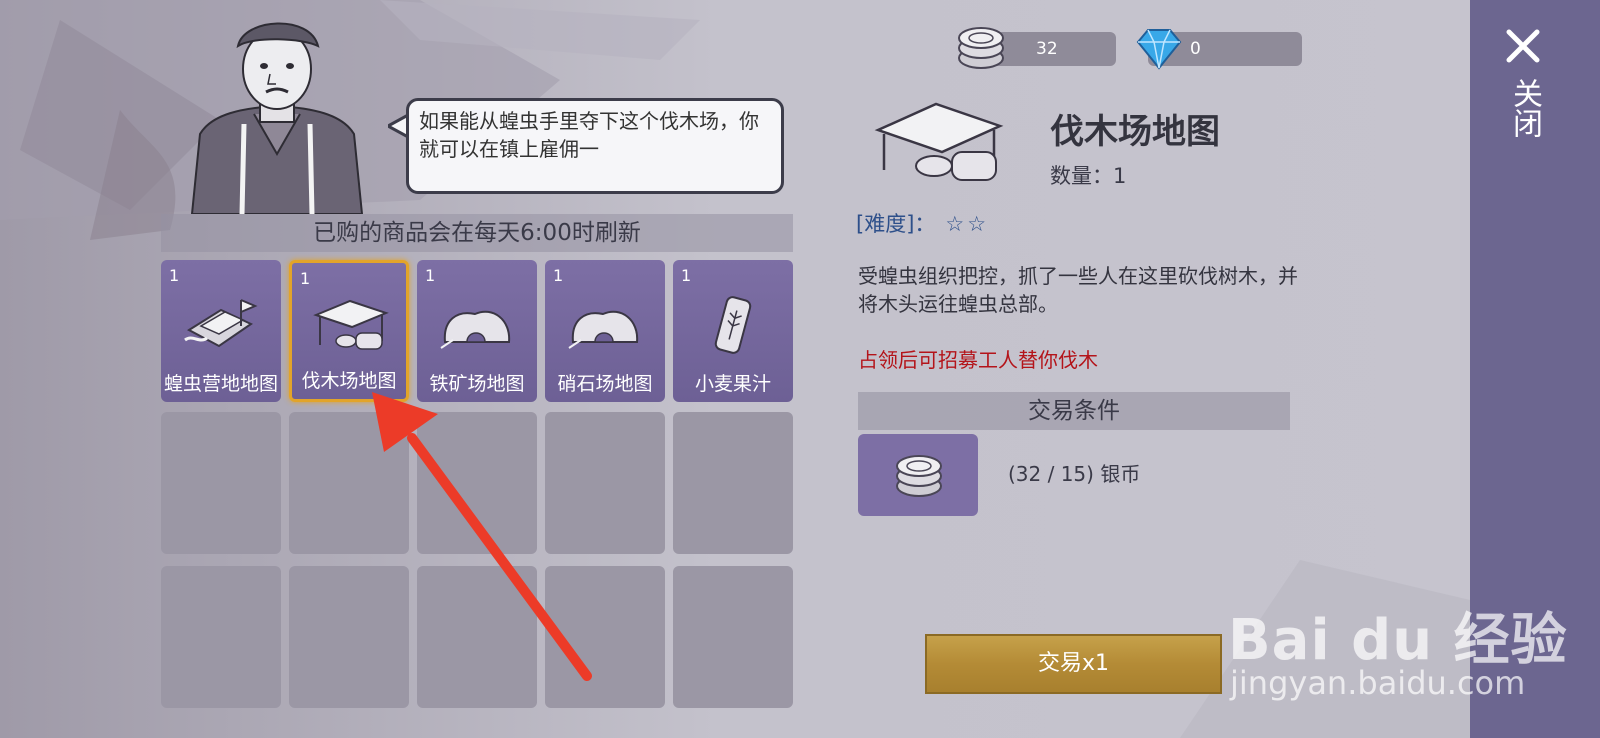 Image resolution: width=1600 pixels, height=738 pixels. I want to click on cost-item-slot, so click(918, 475).